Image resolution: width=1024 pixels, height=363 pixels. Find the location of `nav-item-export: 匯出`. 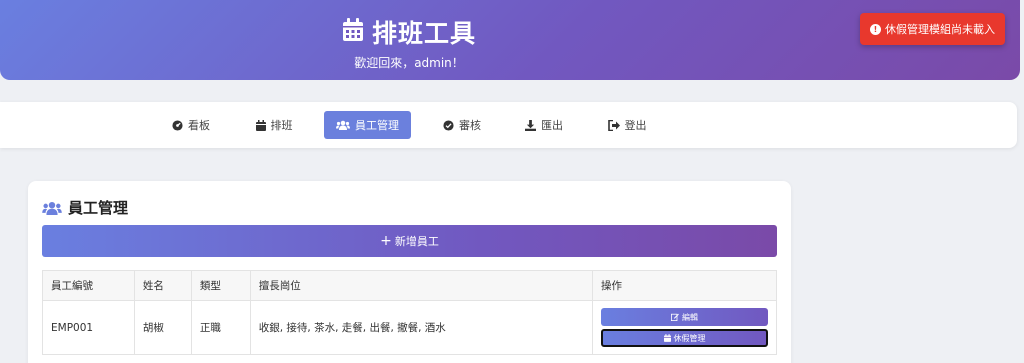

nav-item-export: 匯出 is located at coordinates (544, 125).